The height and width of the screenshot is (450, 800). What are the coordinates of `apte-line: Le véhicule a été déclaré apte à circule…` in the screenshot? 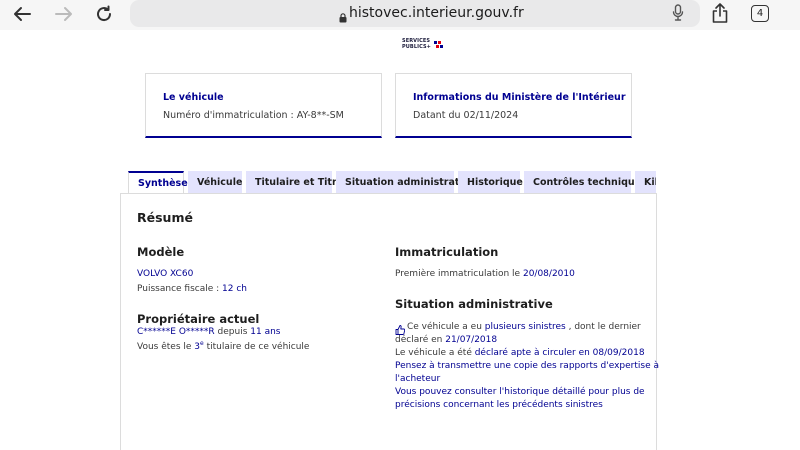 It's located at (520, 353).